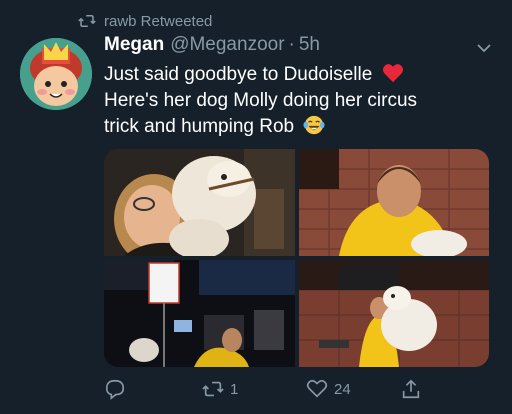 This screenshot has height=414, width=512. What do you see at coordinates (299, 389) in the screenshot?
I see `tweet-actions: 1 24` at bounding box center [299, 389].